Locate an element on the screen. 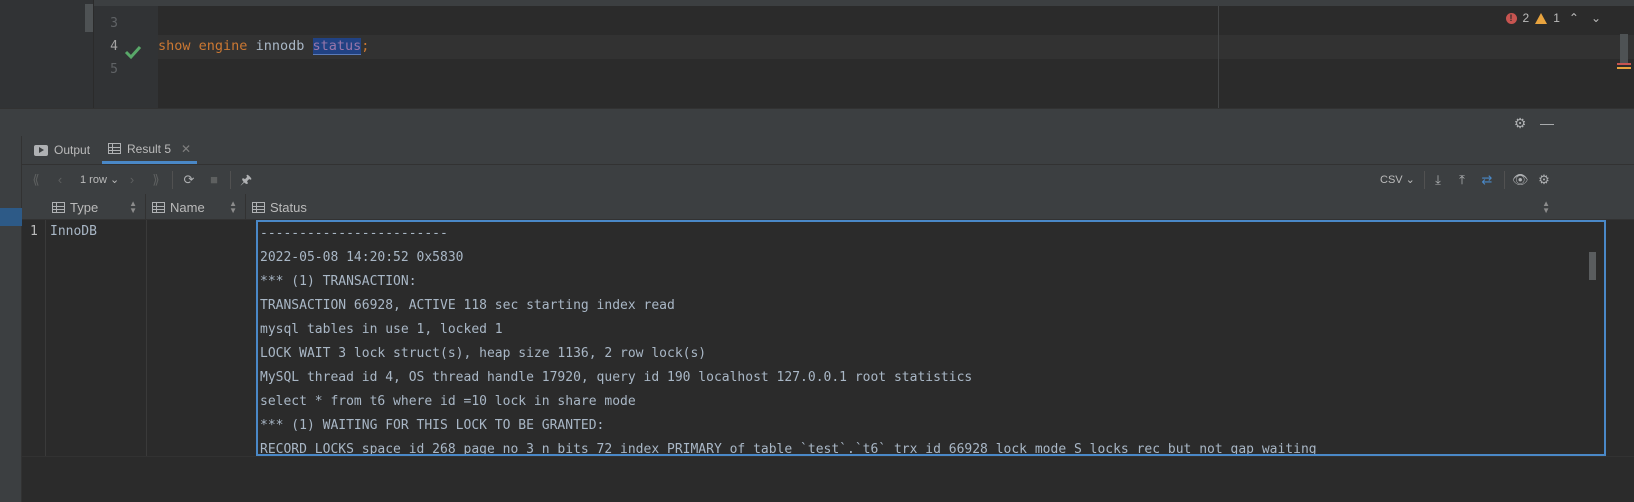 The image size is (1634, 502). grid-empty-area is located at coordinates (828, 479).